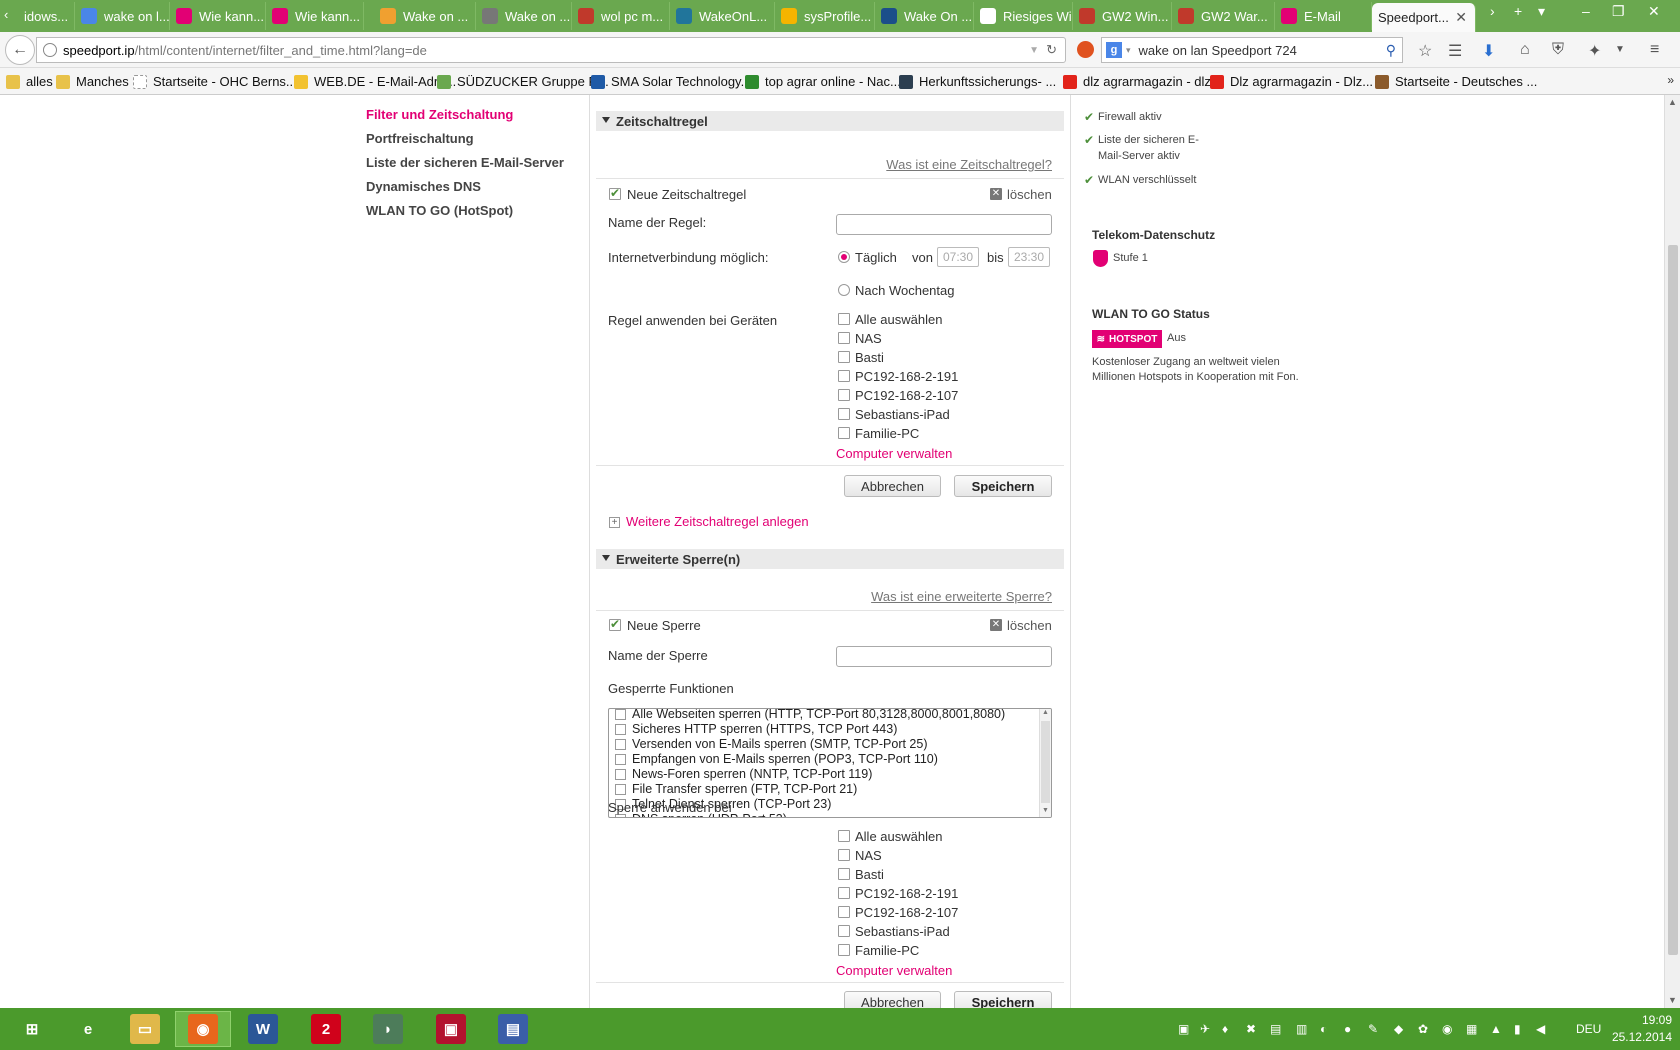 The height and width of the screenshot is (1050, 1680). What do you see at coordinates (1425, 51) in the screenshot?
I see `bookmark-star-icon: ☆` at bounding box center [1425, 51].